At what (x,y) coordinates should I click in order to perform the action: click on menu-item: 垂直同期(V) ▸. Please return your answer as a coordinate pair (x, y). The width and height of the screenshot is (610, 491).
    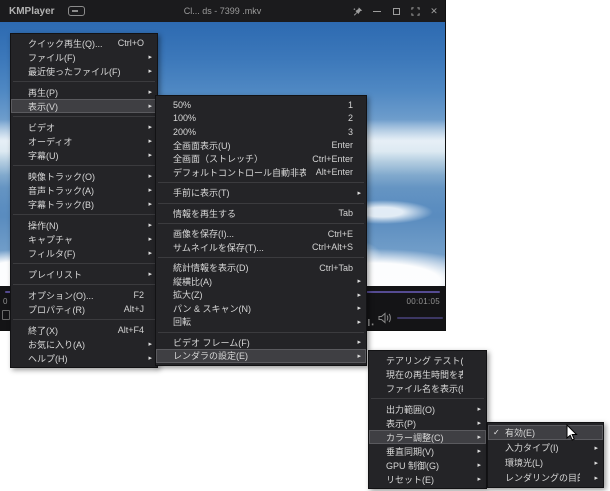
    Looking at the image, I should click on (427, 451).